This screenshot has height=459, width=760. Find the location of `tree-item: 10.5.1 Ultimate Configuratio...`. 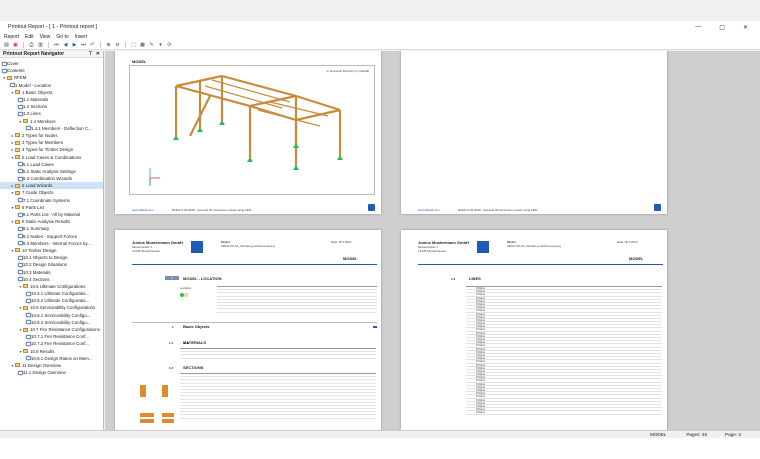

tree-item: 10.5.1 Ultimate Configuratio... is located at coordinates (51, 293).